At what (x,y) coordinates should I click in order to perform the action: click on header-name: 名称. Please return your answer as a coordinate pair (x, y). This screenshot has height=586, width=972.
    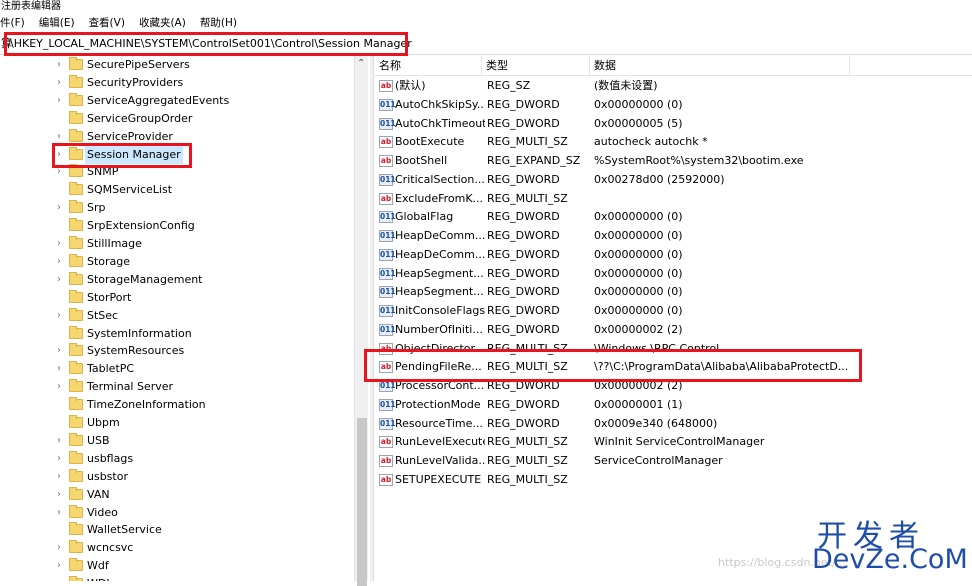
    Looking at the image, I should click on (428, 66).